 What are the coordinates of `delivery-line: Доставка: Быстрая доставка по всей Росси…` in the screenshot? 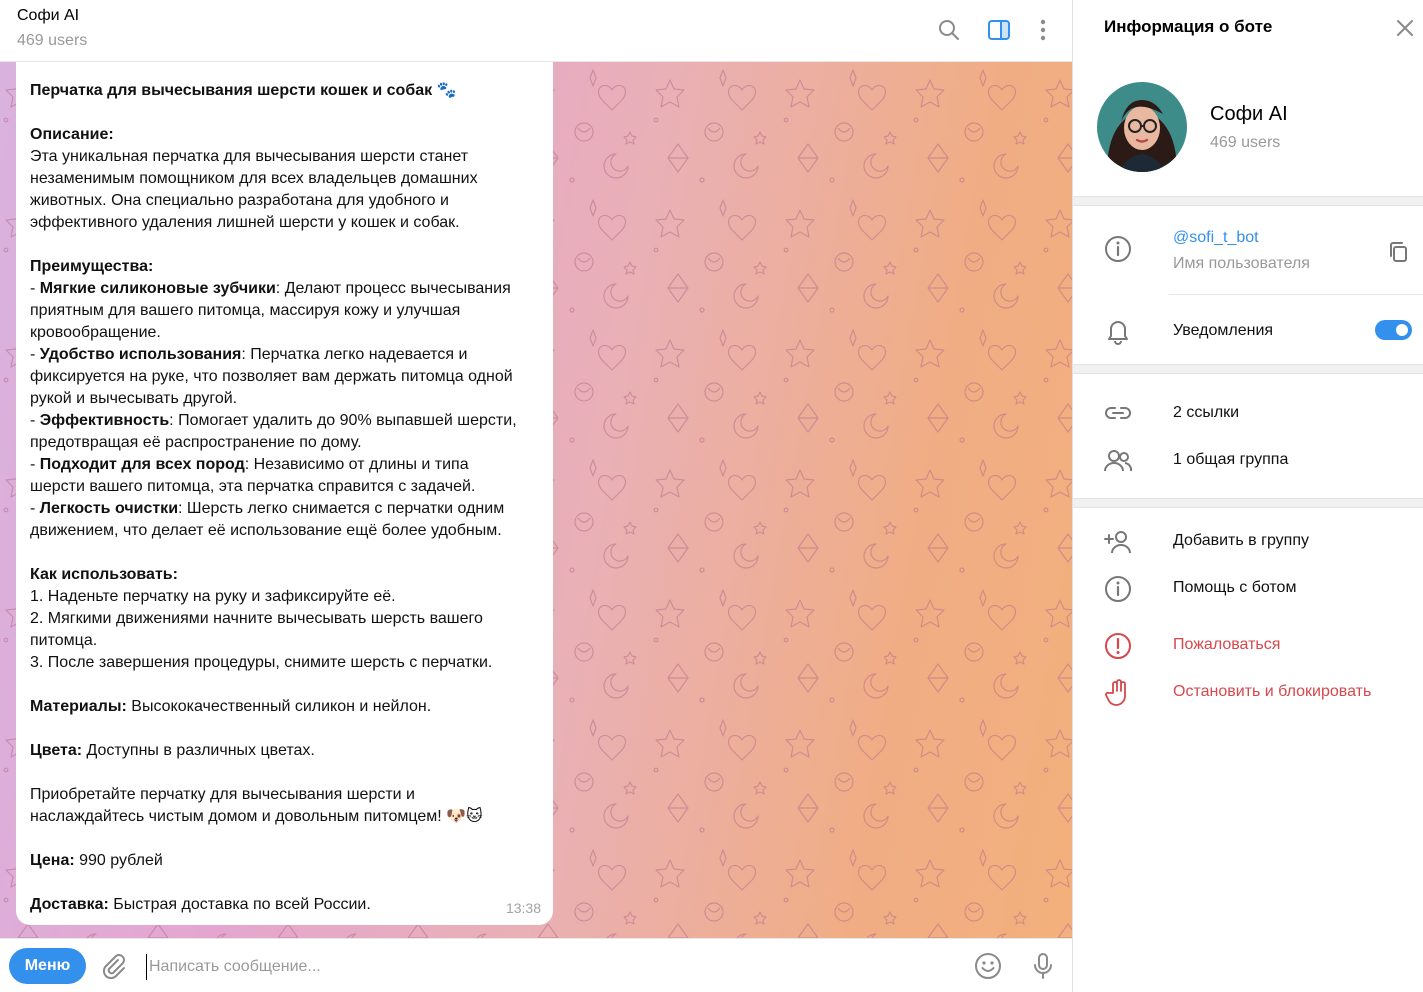 It's located at (200, 904).